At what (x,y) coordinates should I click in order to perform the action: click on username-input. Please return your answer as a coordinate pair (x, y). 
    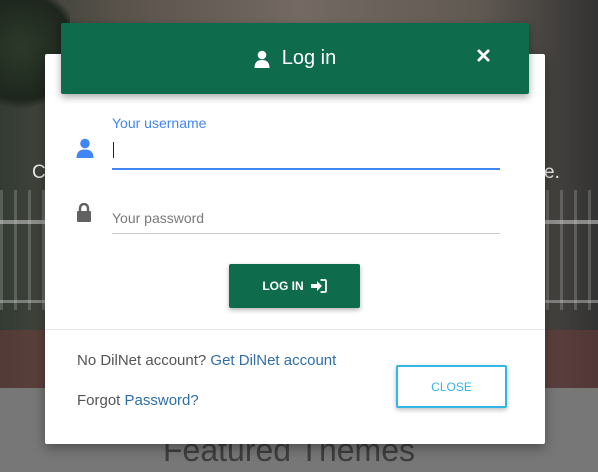
    Looking at the image, I should click on (306, 154).